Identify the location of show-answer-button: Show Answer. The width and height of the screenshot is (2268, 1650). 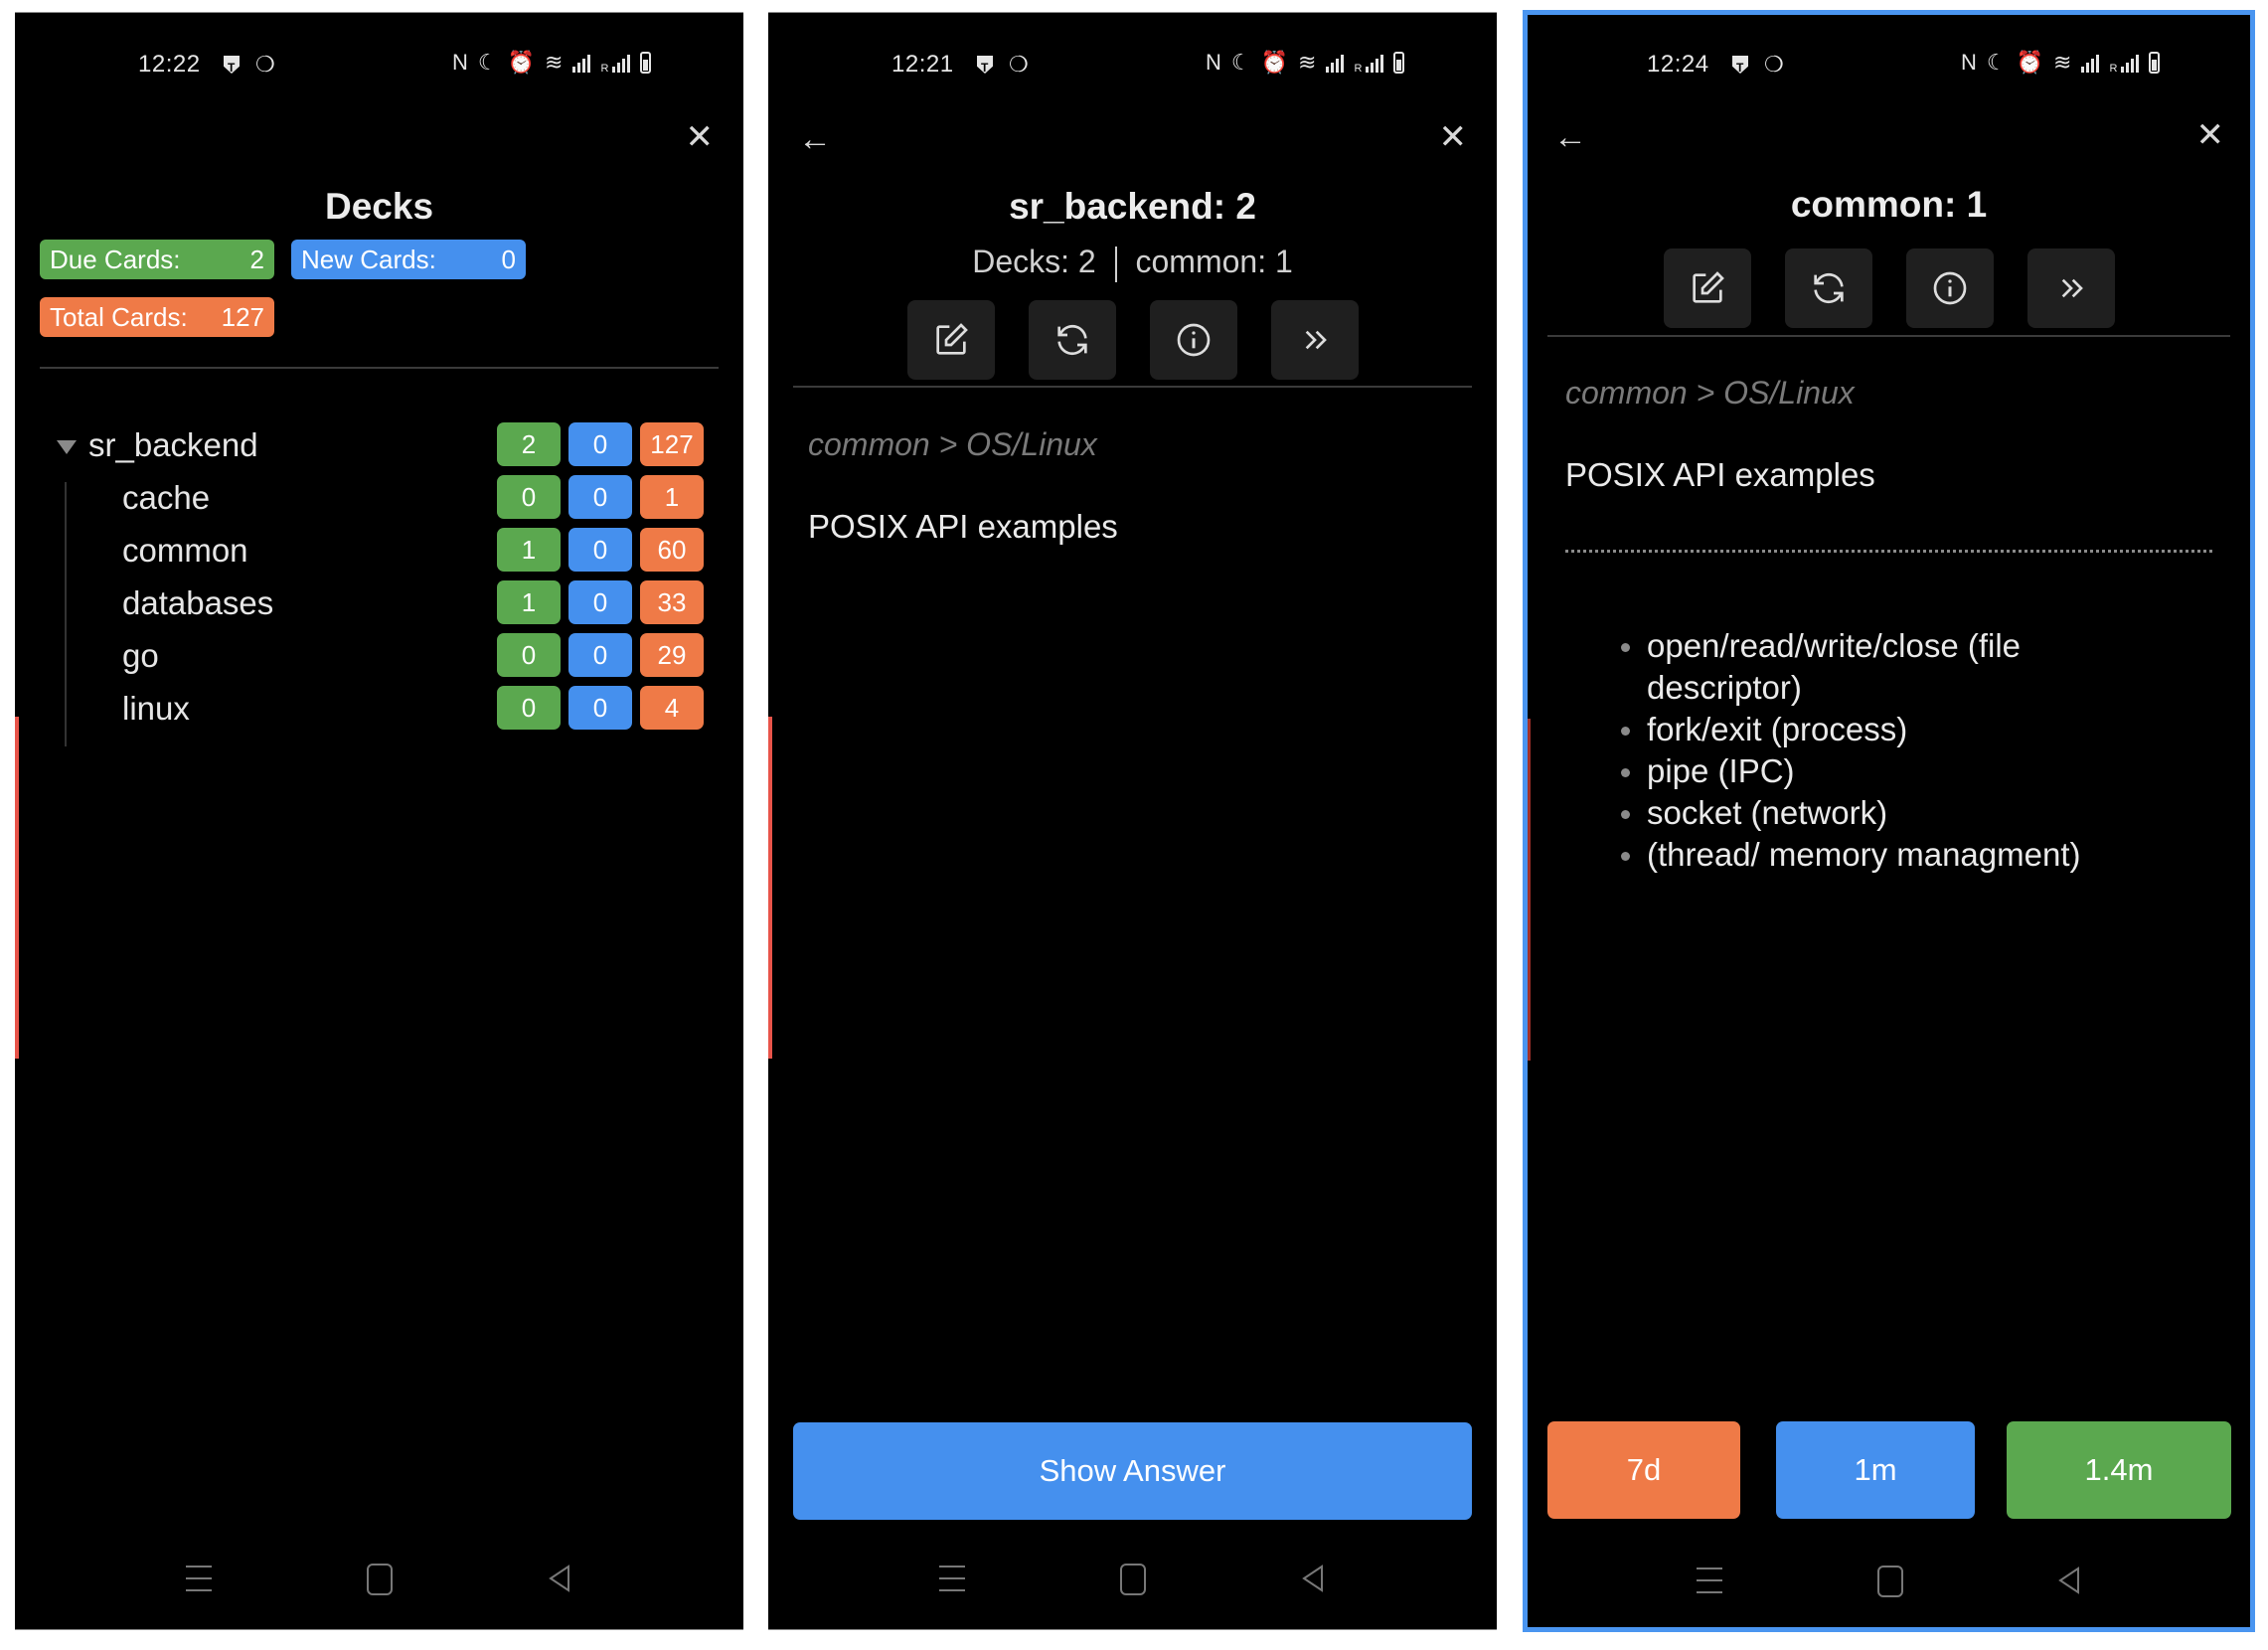
(1133, 1471).